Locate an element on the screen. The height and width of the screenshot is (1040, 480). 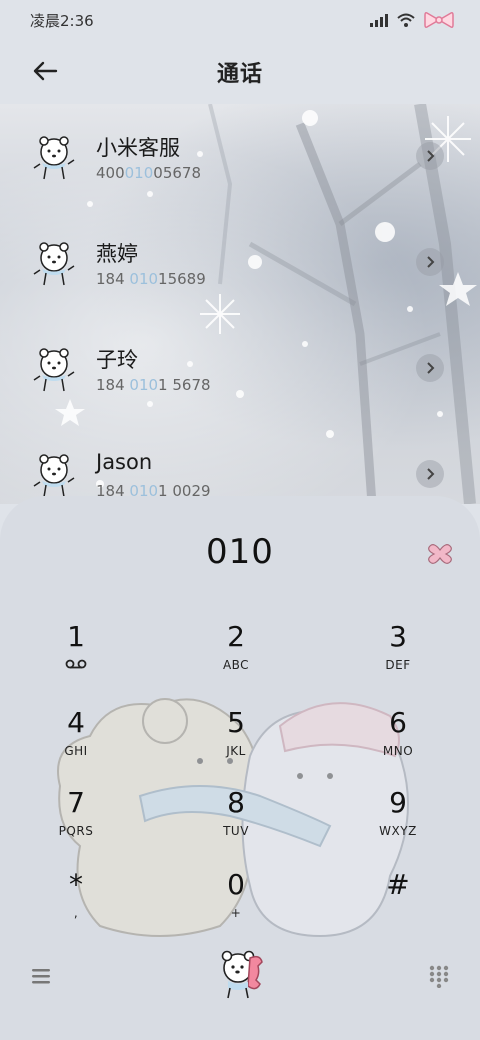
contact-name: 小米客服 is located at coordinates (138, 148).